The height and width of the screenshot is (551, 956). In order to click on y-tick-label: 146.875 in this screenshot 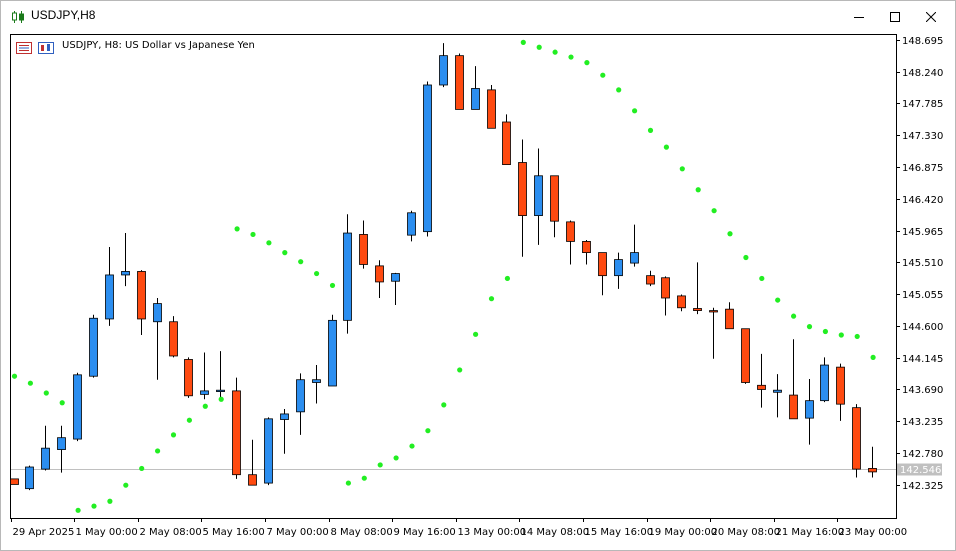, I will do `click(922, 168)`.